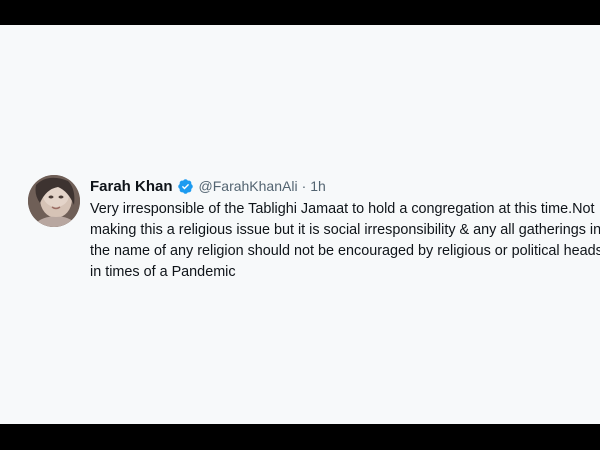  What do you see at coordinates (345, 186) in the screenshot?
I see `tweet-header: Farah Khan @FarahKhanAli · 1h` at bounding box center [345, 186].